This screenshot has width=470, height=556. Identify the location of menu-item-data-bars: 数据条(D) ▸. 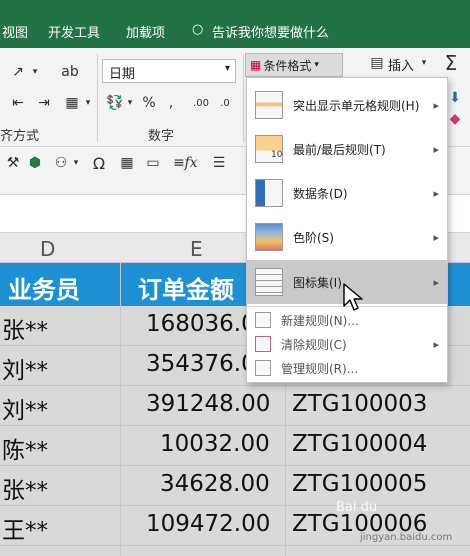
(347, 193).